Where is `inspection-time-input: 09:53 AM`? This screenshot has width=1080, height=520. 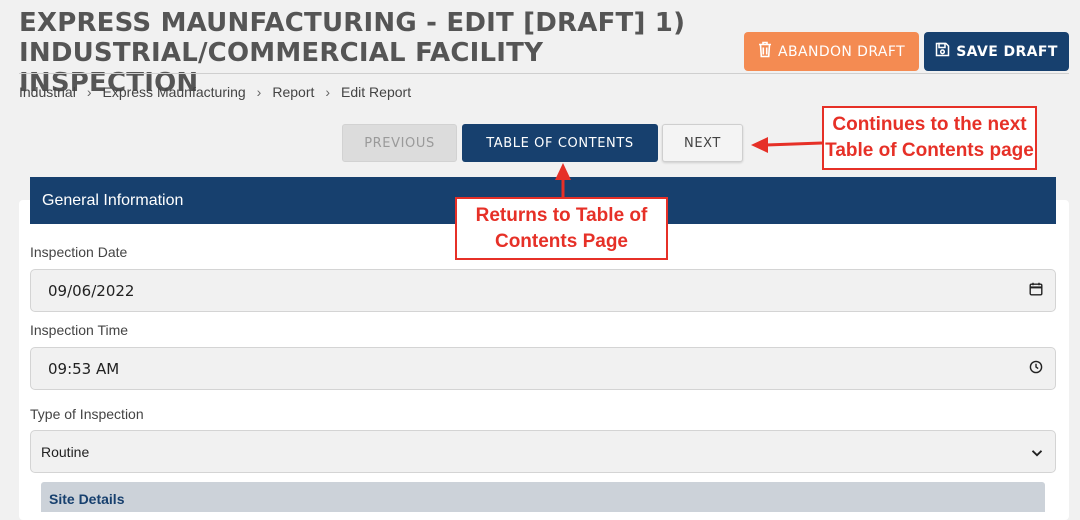 inspection-time-input: 09:53 AM is located at coordinates (543, 368).